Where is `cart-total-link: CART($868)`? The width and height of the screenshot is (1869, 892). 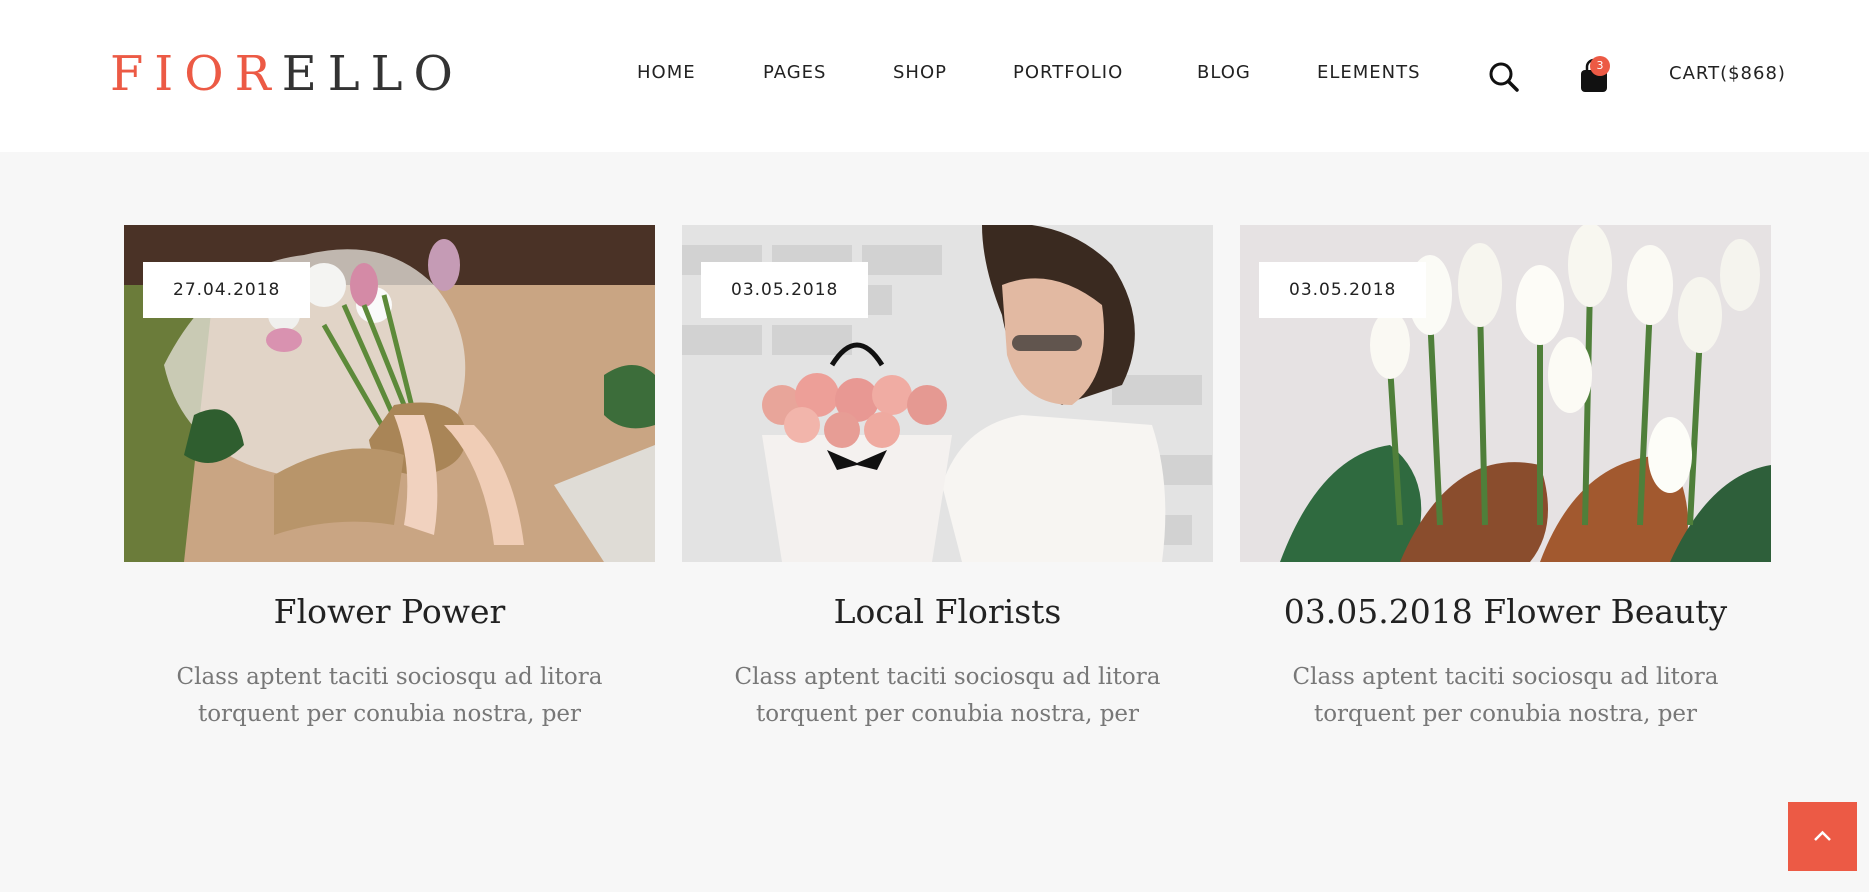
cart-total-link: CART($868) is located at coordinates (1727, 73).